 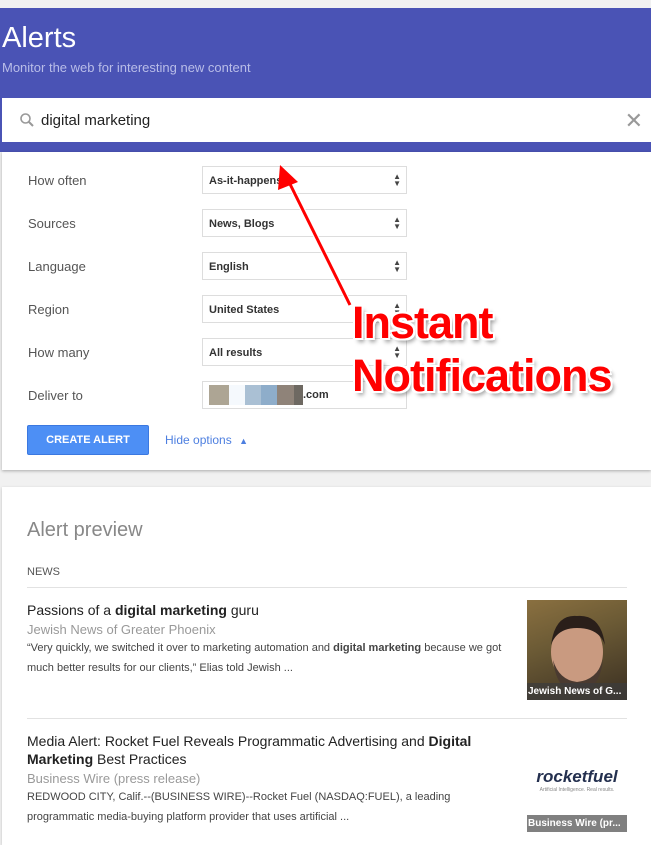 What do you see at coordinates (423, 322) in the screenshot?
I see `annotation-text-line1: Instant` at bounding box center [423, 322].